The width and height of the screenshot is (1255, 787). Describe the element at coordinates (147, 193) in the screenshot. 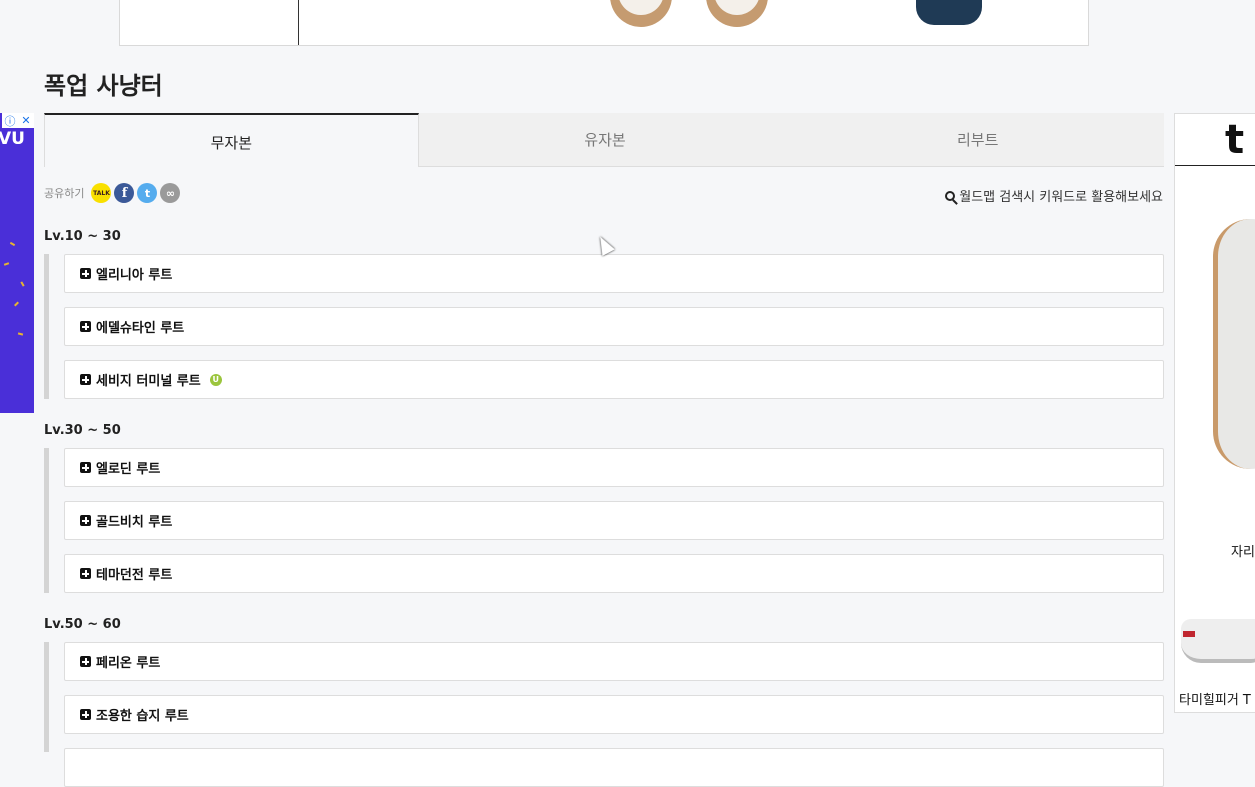

I see `twitter-icon: t` at that location.